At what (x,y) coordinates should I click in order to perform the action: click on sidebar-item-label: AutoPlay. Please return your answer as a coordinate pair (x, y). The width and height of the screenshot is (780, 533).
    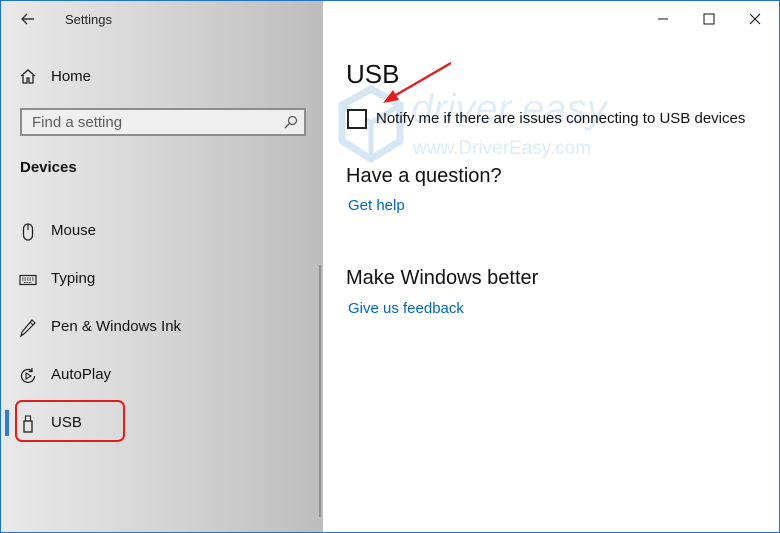
    Looking at the image, I should click on (81, 374).